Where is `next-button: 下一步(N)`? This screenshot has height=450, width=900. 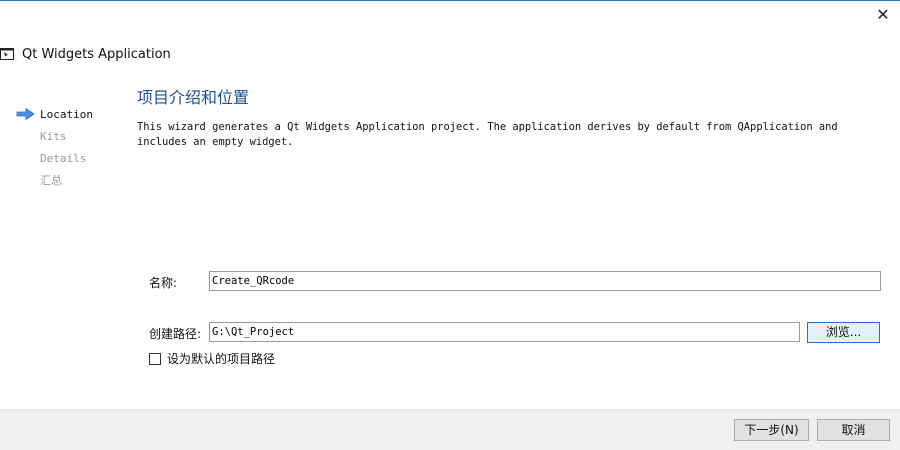 next-button: 下一步(N) is located at coordinates (771, 430).